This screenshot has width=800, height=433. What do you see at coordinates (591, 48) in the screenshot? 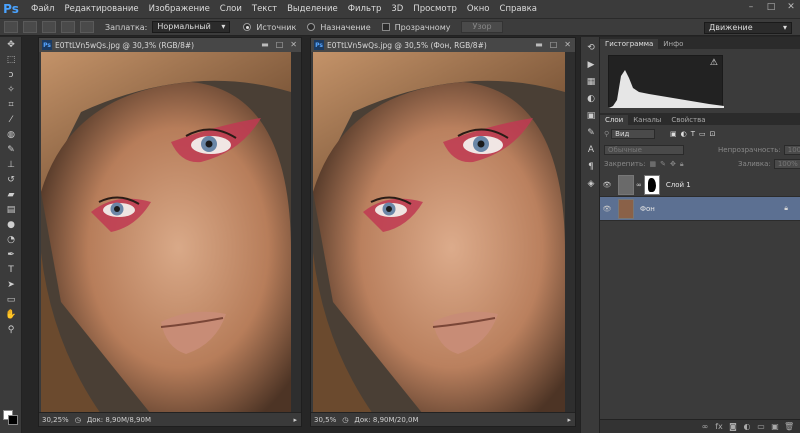
I see `history-panel-icon: ⟲` at bounding box center [591, 48].